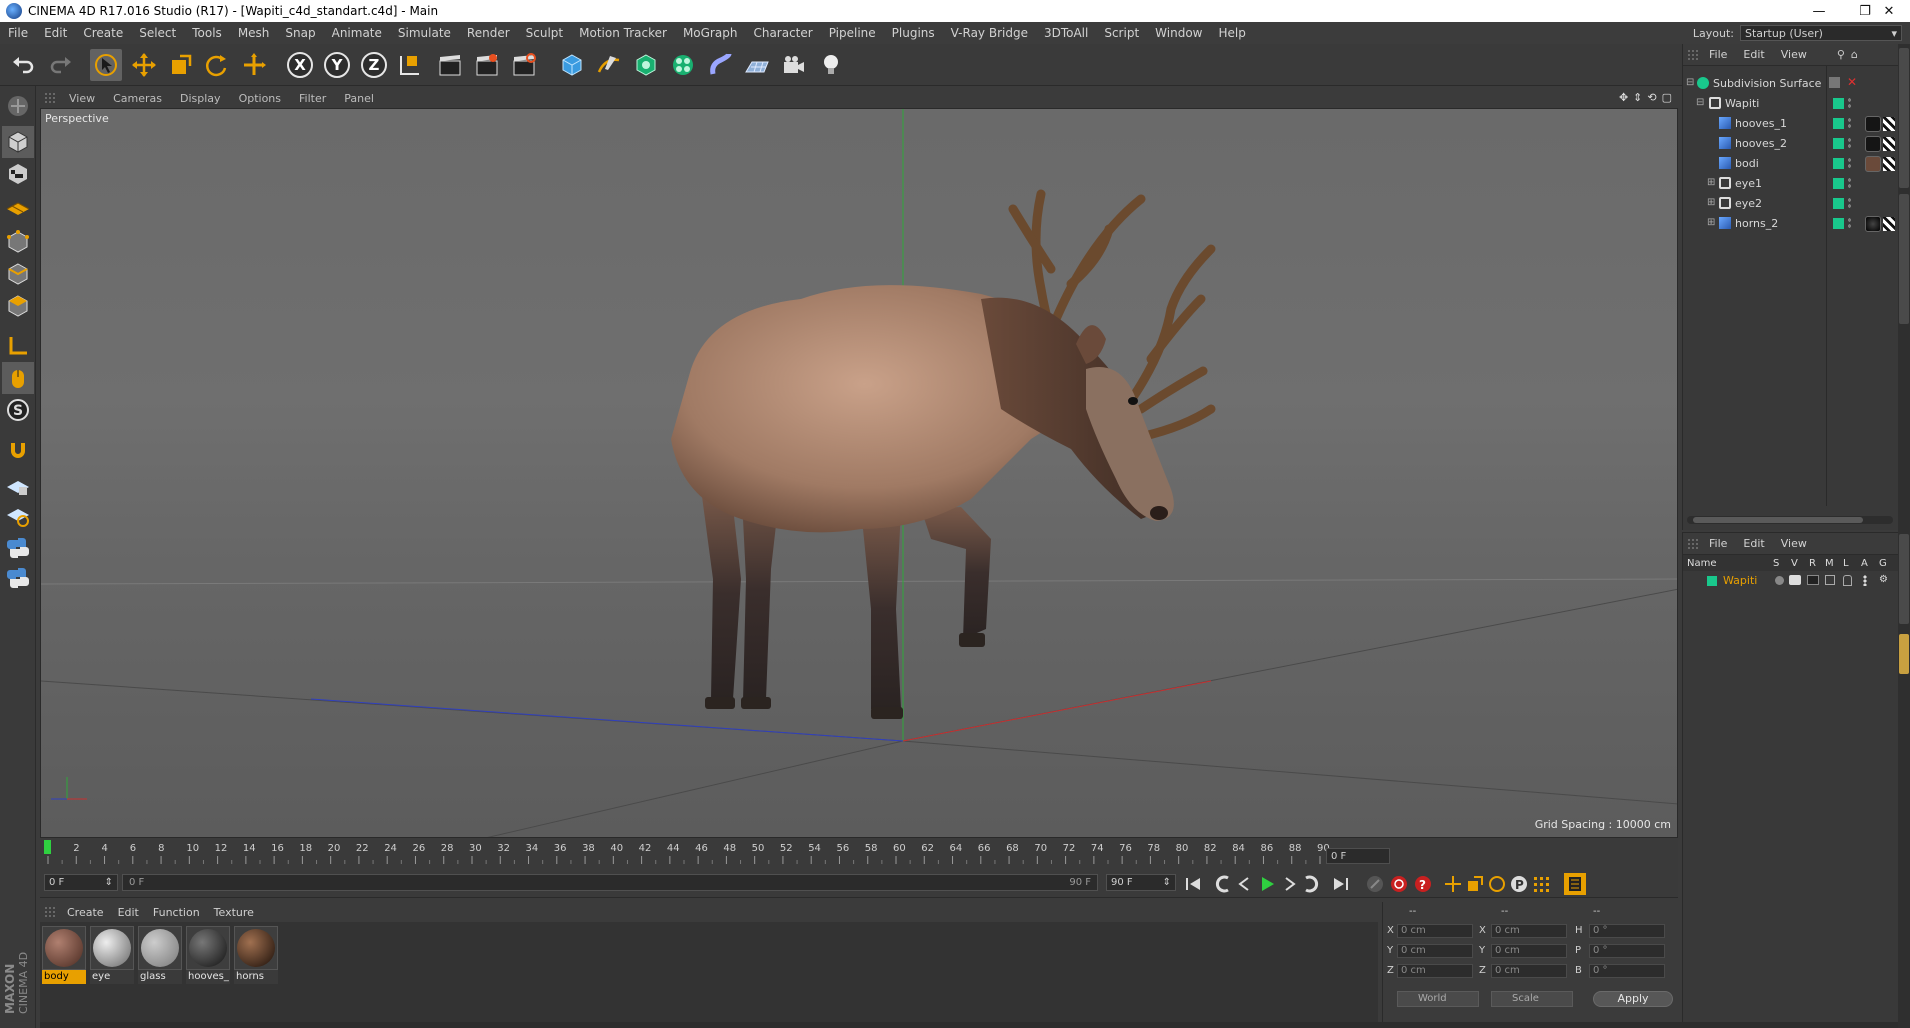 This screenshot has width=1910, height=1028. What do you see at coordinates (55, 33) in the screenshot?
I see `menu-edit: Edit` at bounding box center [55, 33].